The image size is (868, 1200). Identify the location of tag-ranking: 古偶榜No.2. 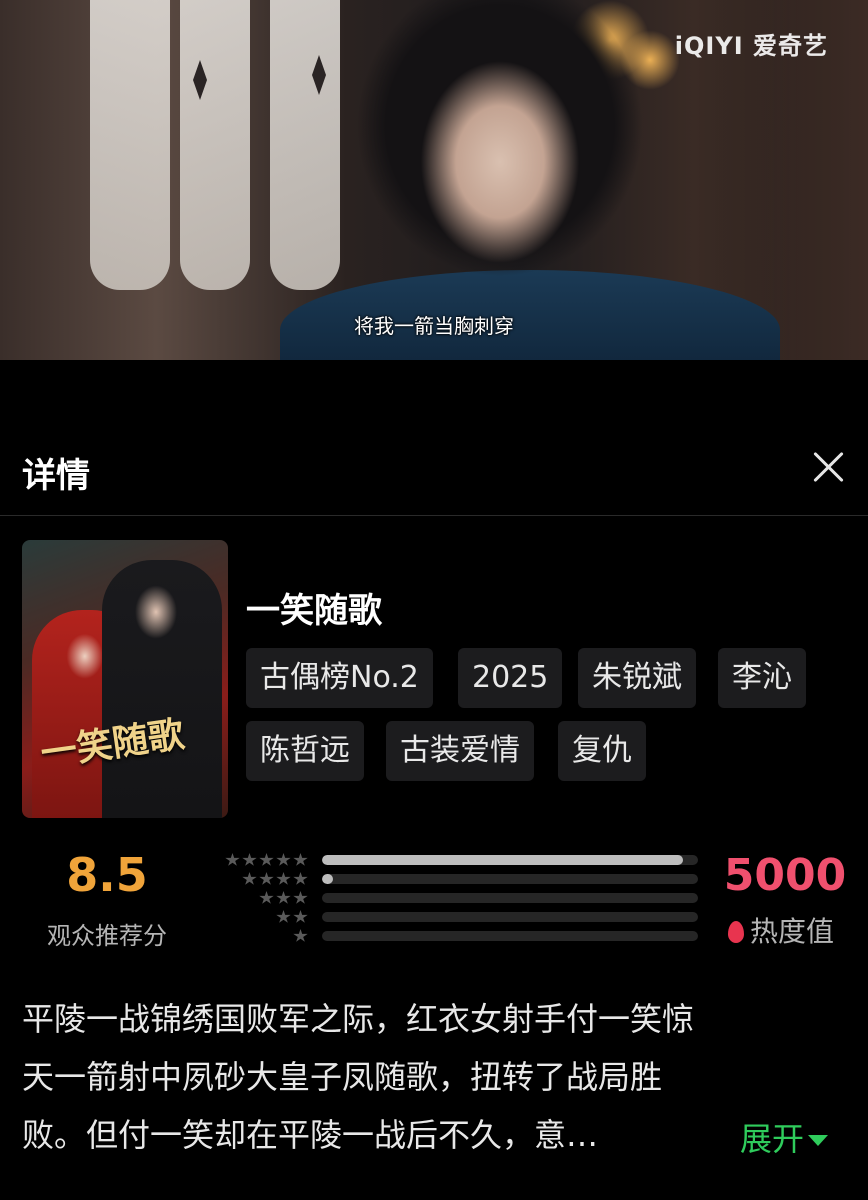
(339, 678).